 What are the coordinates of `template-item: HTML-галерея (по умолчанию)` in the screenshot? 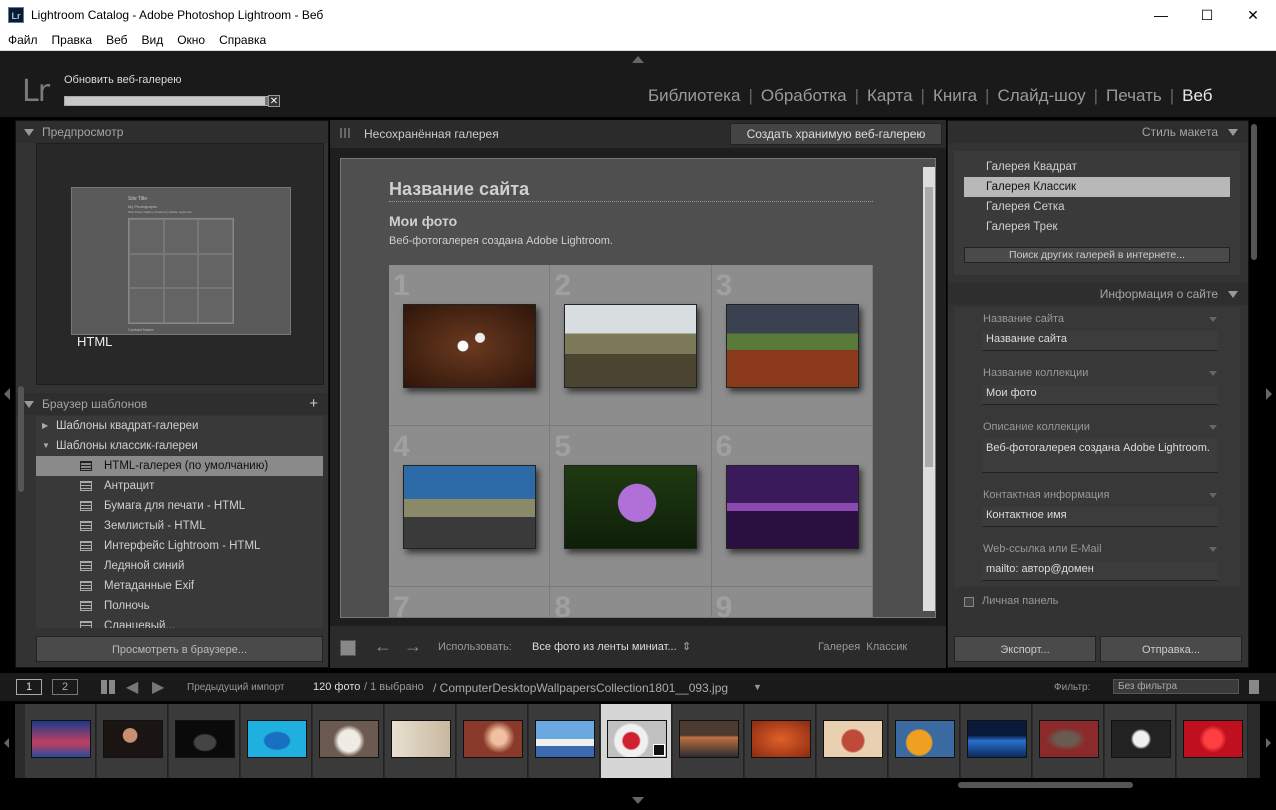 It's located at (179, 466).